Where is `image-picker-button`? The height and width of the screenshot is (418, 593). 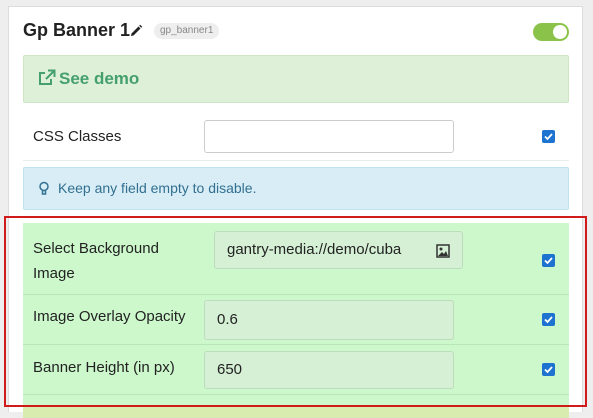 image-picker-button is located at coordinates (443, 250).